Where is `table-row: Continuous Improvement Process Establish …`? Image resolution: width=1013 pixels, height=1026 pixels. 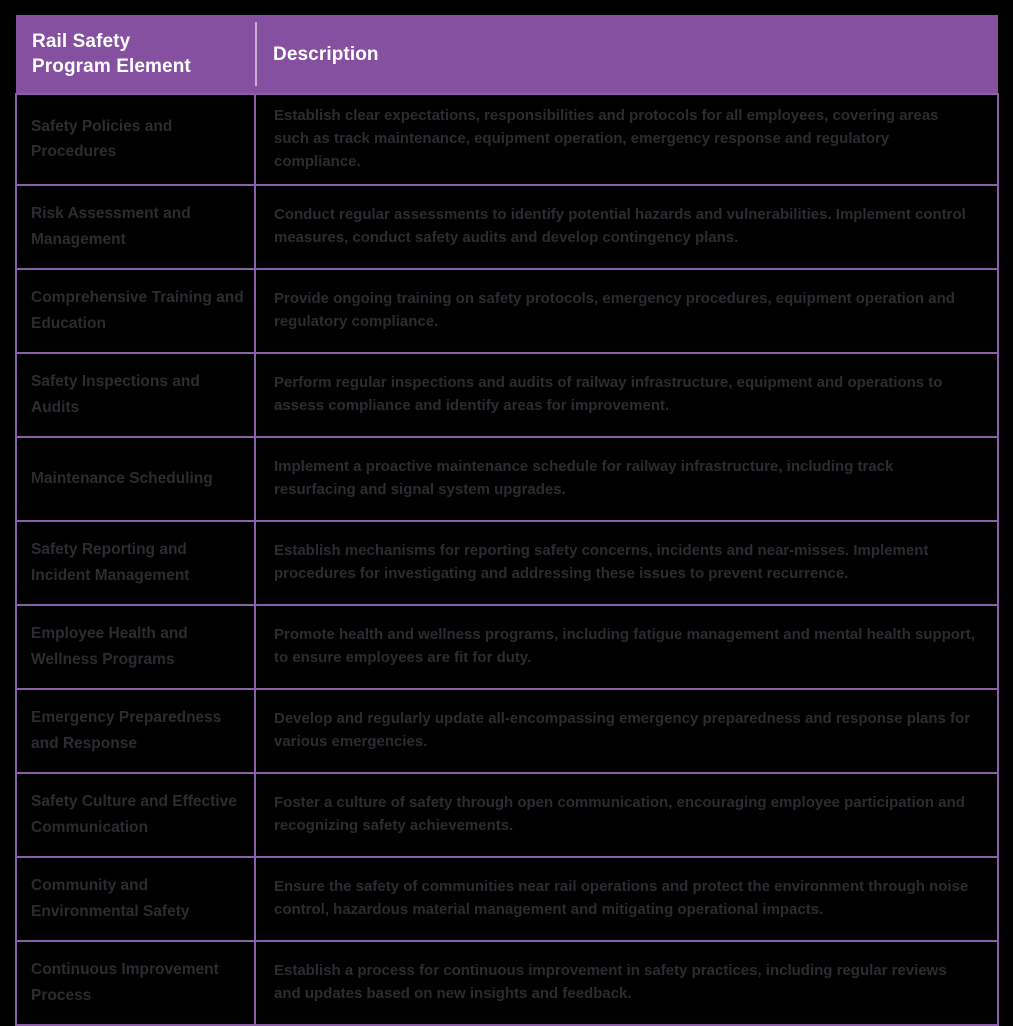 table-row: Continuous Improvement Process Establish … is located at coordinates (507, 982).